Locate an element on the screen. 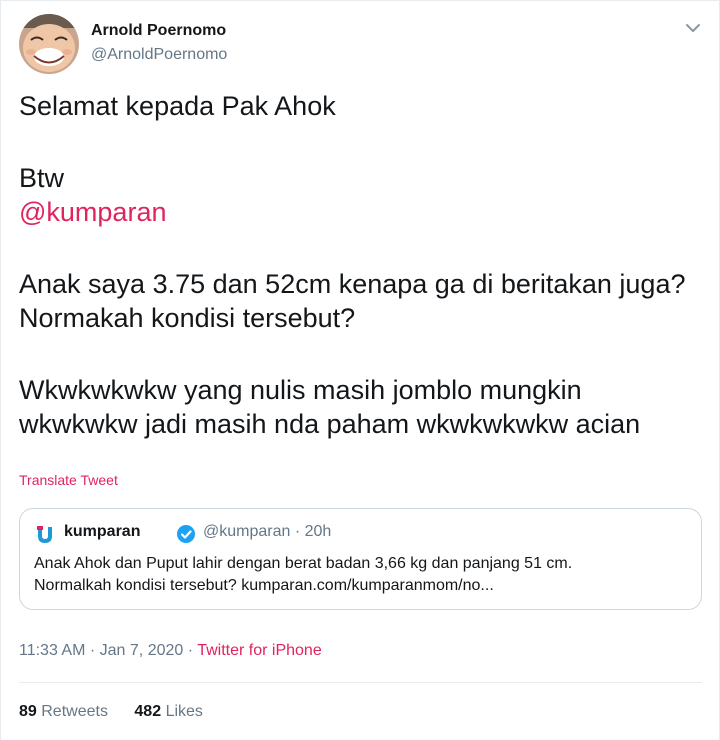  tweet-line: Selamat kepada Pak Ahok is located at coordinates (177, 106).